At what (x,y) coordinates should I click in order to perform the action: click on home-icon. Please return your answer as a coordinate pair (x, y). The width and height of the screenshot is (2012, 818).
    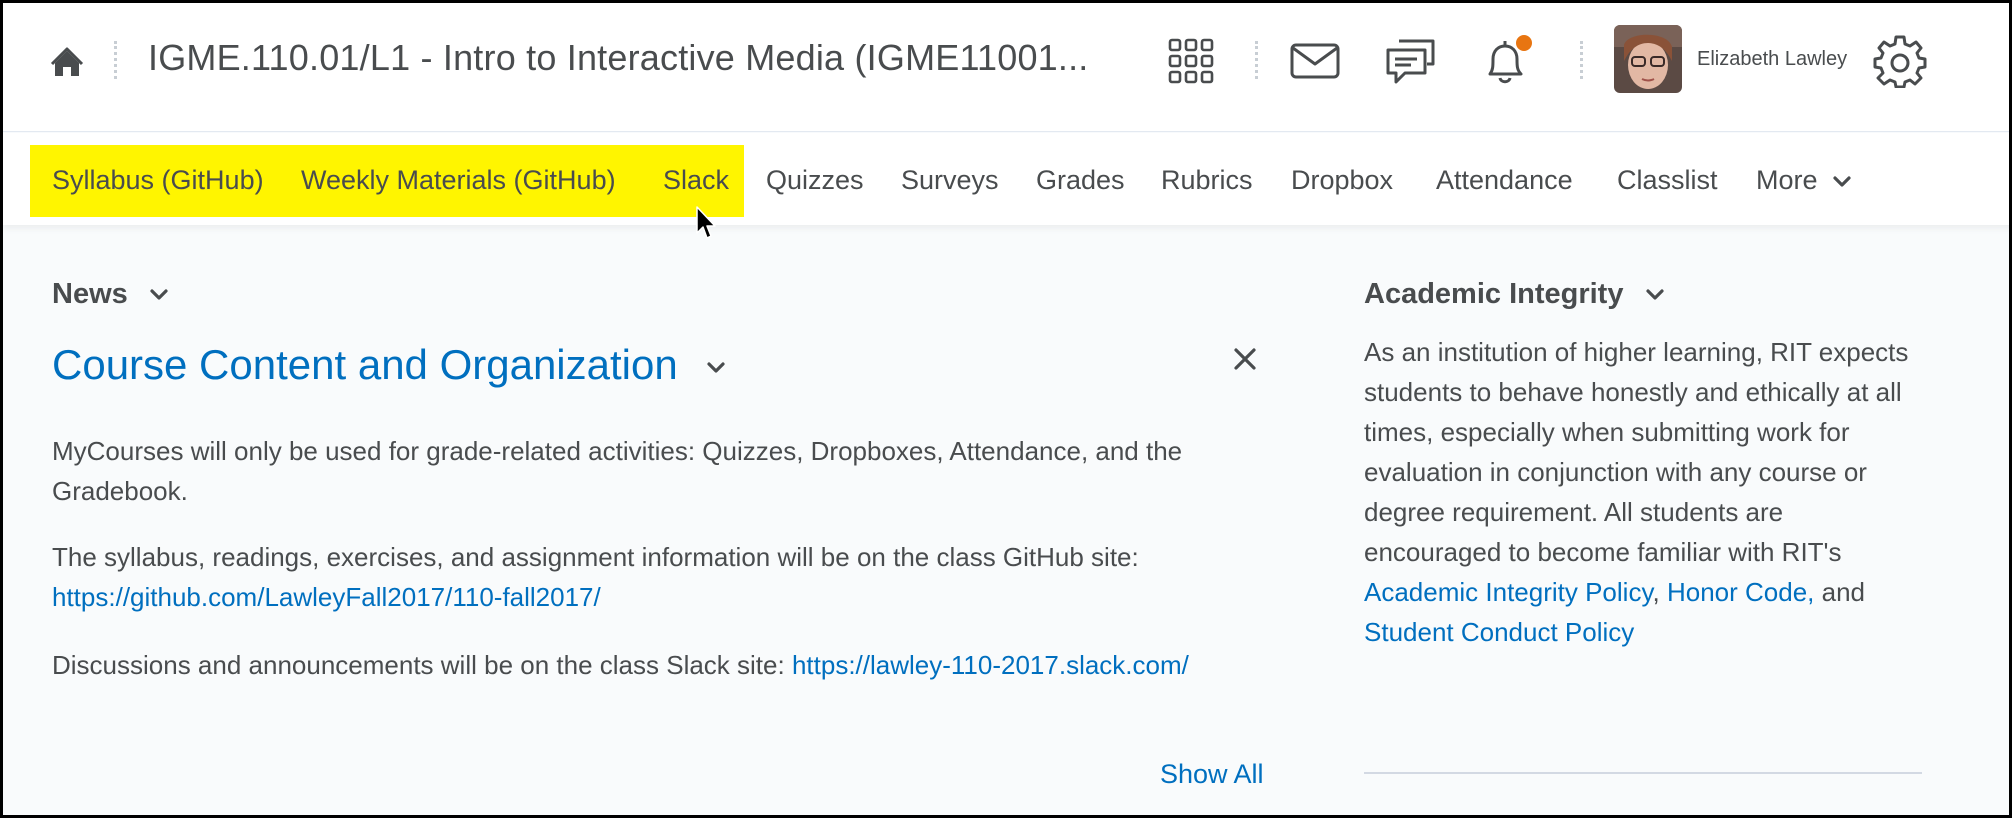
    Looking at the image, I should click on (67, 63).